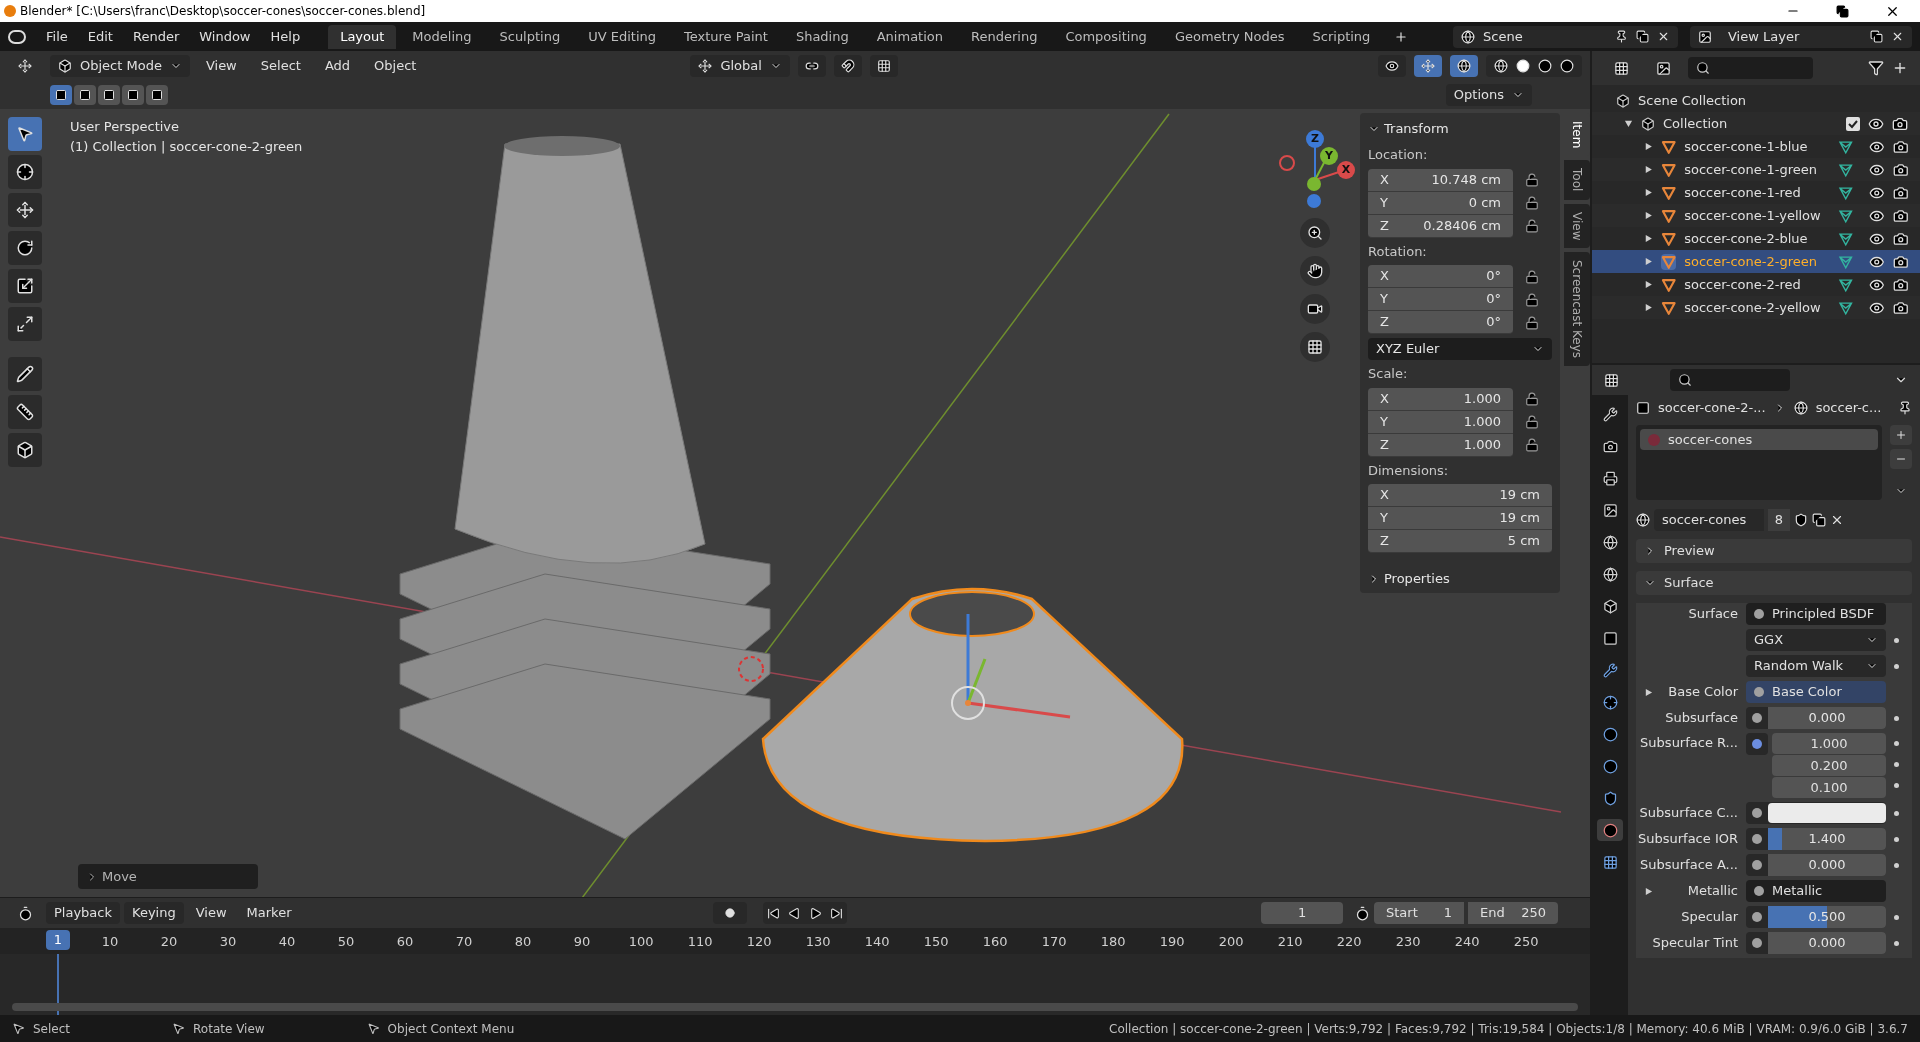  What do you see at coordinates (1106, 36) in the screenshot?
I see `workspace-tab: Compositing` at bounding box center [1106, 36].